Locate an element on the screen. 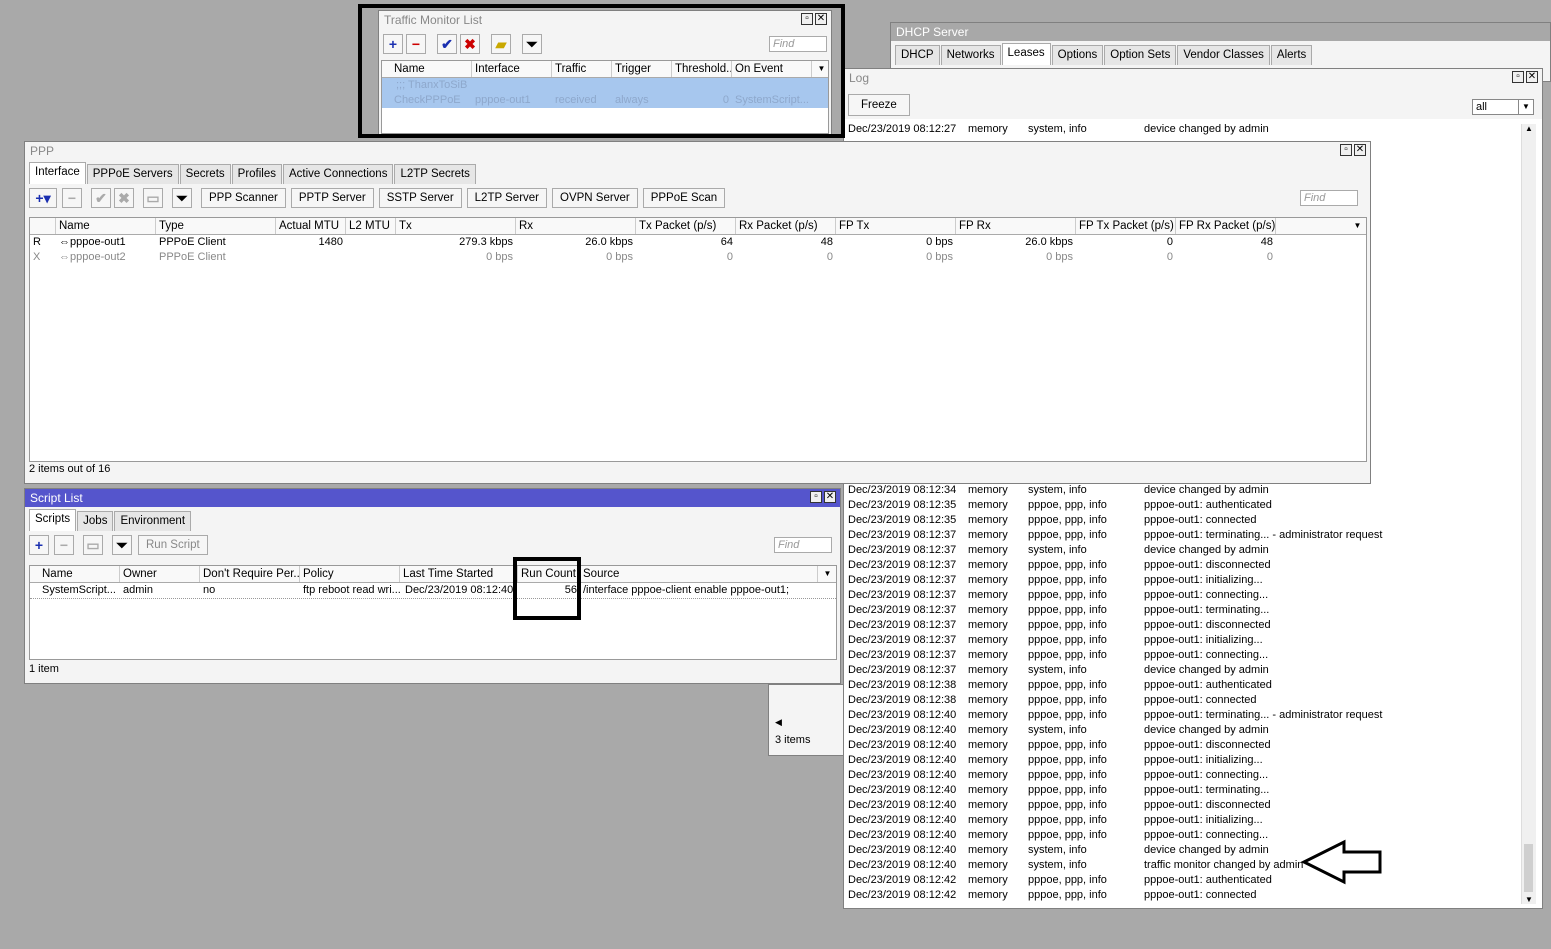  tab-alerts: Alerts is located at coordinates (1291, 55).